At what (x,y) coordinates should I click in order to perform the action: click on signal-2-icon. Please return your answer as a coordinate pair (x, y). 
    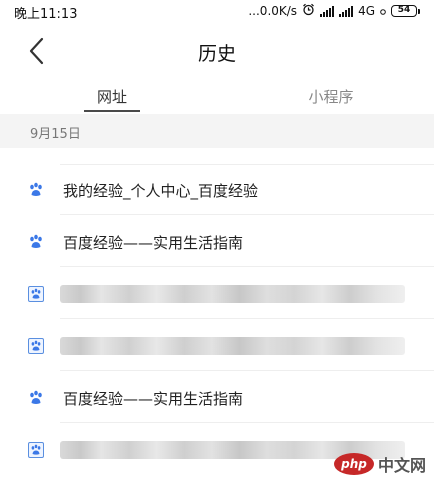
    Looking at the image, I should click on (346, 11).